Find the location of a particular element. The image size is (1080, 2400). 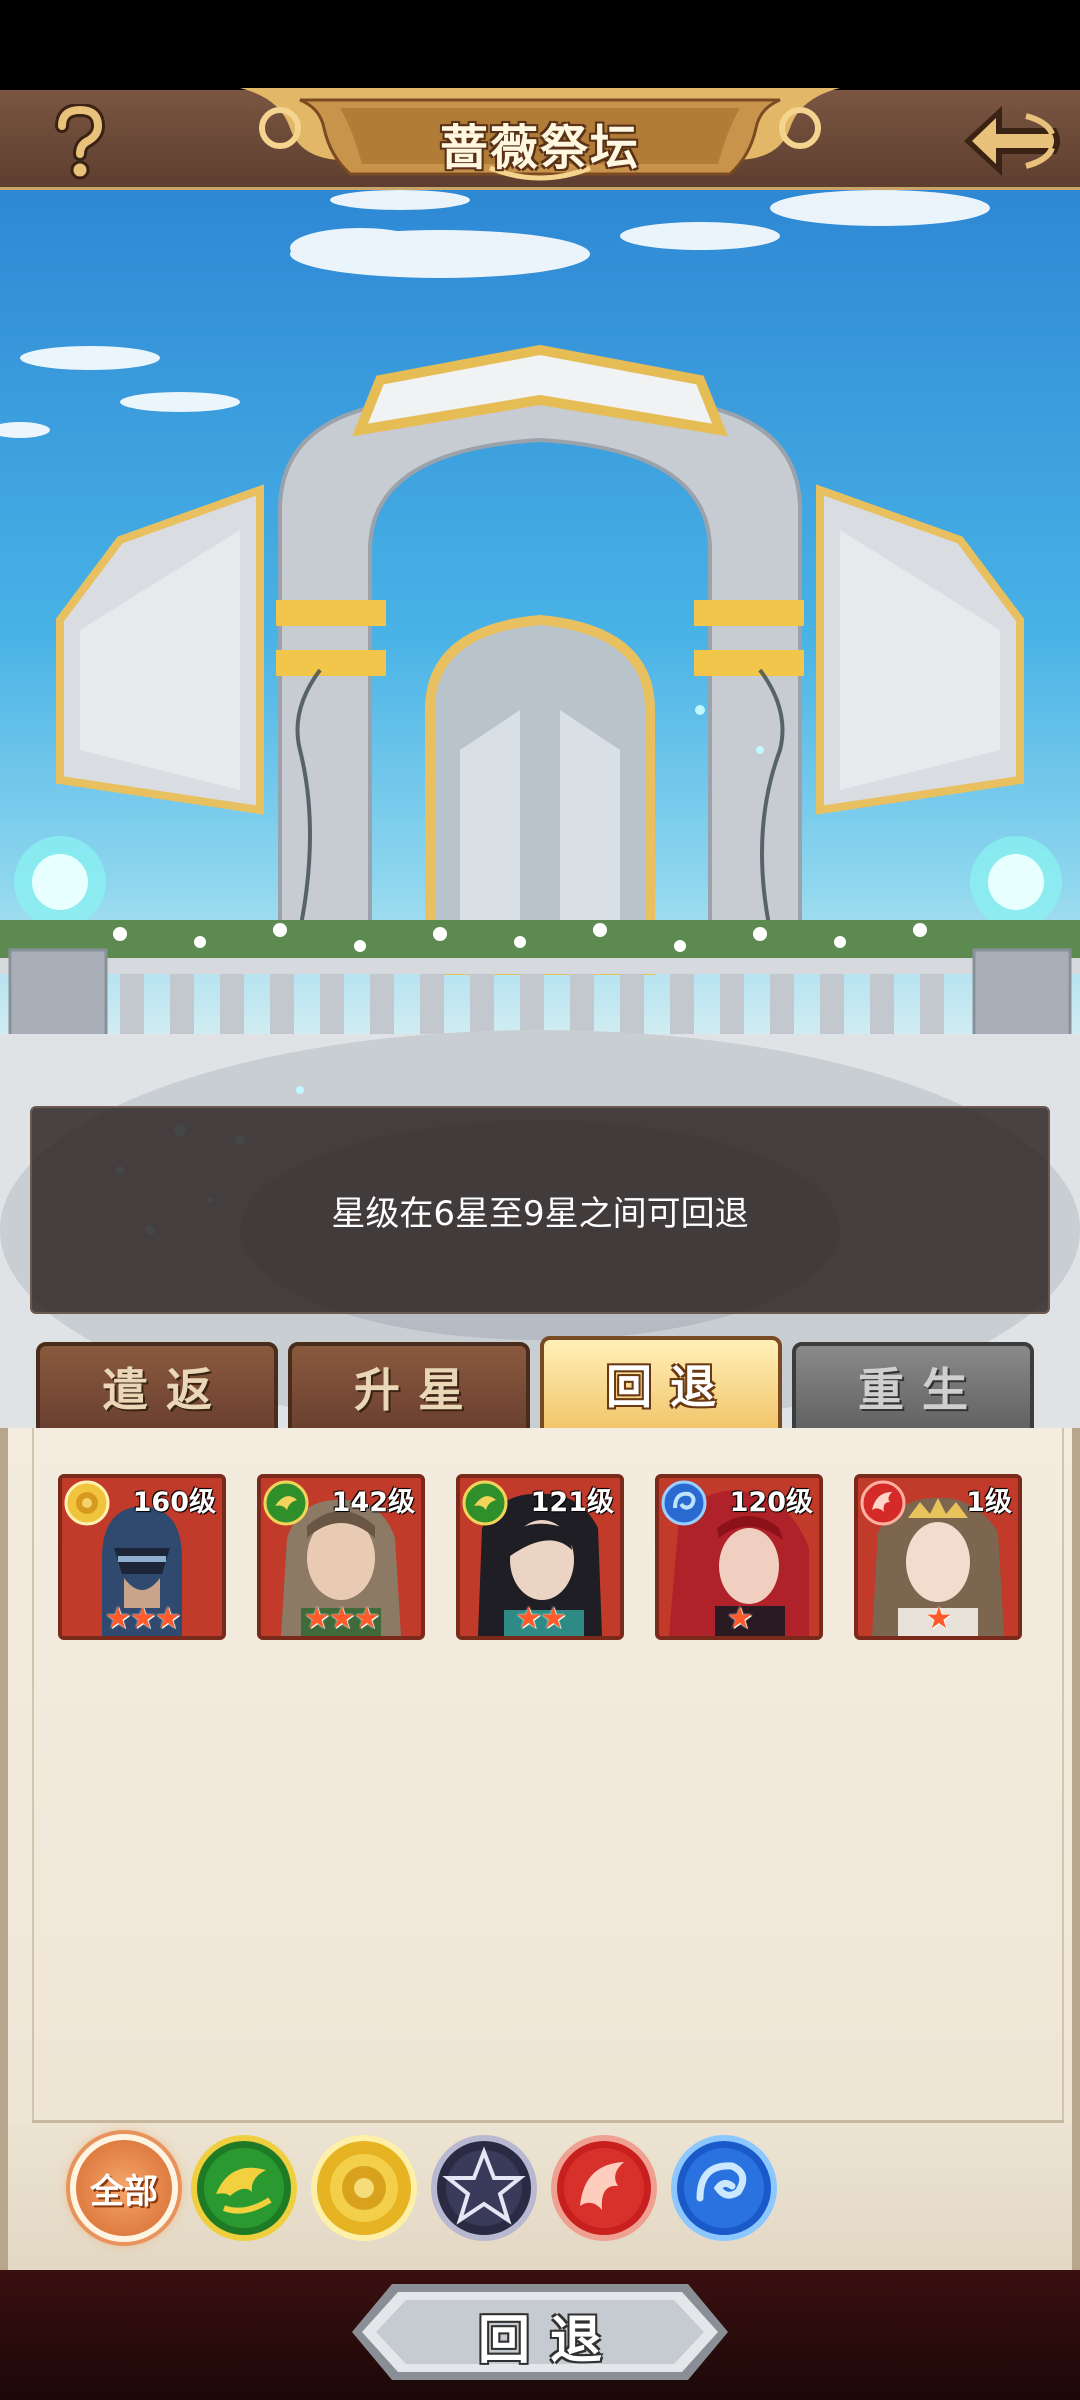

back-arrow-icon is located at coordinates (1012, 141).